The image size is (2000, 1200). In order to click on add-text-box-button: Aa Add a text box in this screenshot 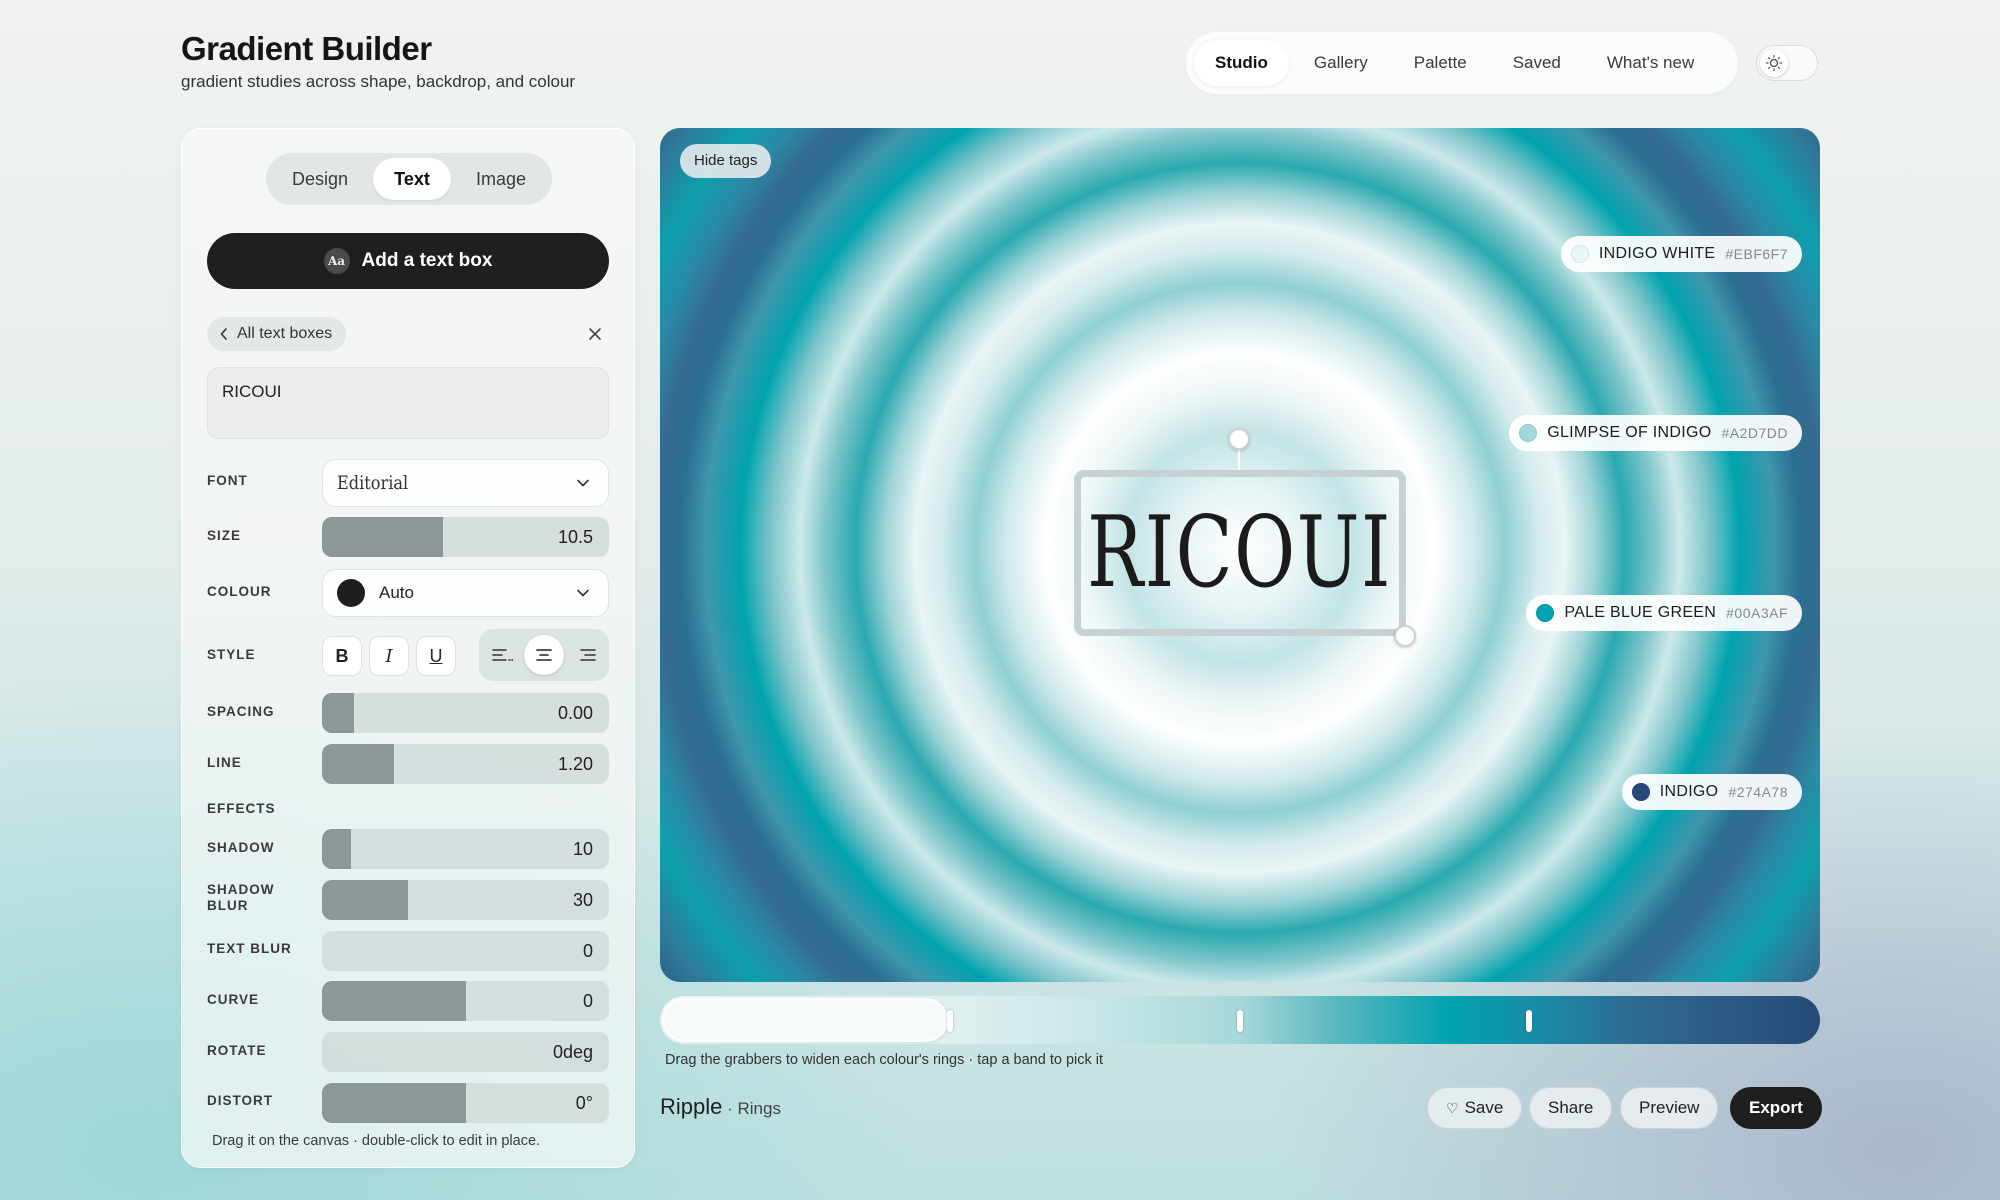, I will do `click(408, 261)`.